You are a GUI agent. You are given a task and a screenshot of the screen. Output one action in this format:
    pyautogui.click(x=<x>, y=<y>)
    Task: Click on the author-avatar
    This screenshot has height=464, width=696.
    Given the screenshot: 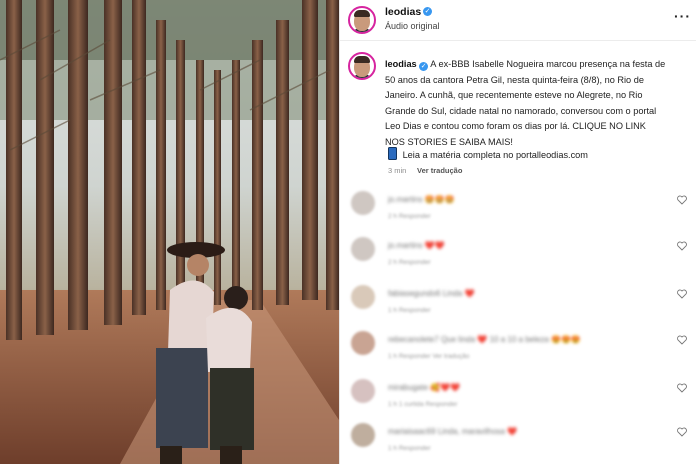 What is the action you would take?
    pyautogui.click(x=362, y=20)
    